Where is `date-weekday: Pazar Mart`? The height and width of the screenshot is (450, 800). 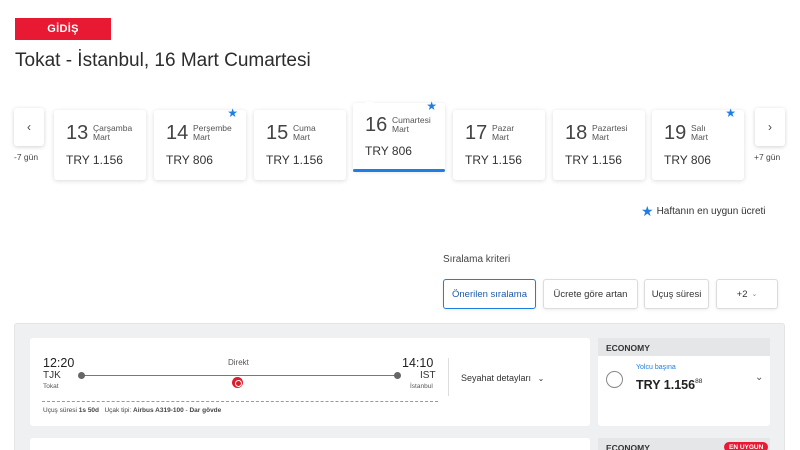
date-weekday: Pazar Mart is located at coordinates (503, 132).